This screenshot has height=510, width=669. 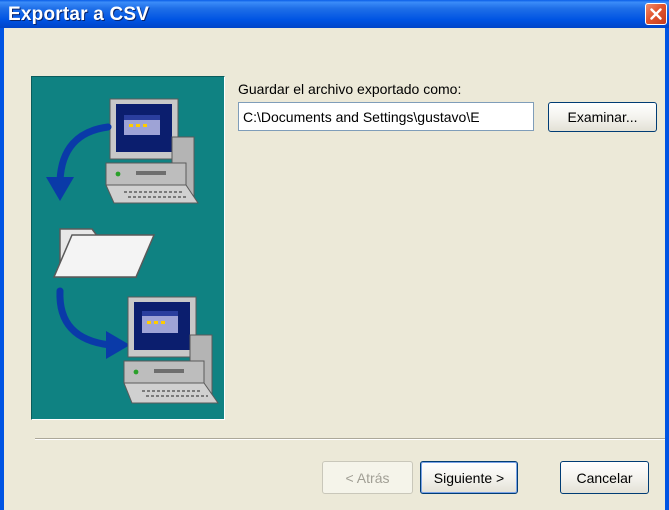 What do you see at coordinates (367, 477) in the screenshot?
I see `back-button: < Atrás` at bounding box center [367, 477].